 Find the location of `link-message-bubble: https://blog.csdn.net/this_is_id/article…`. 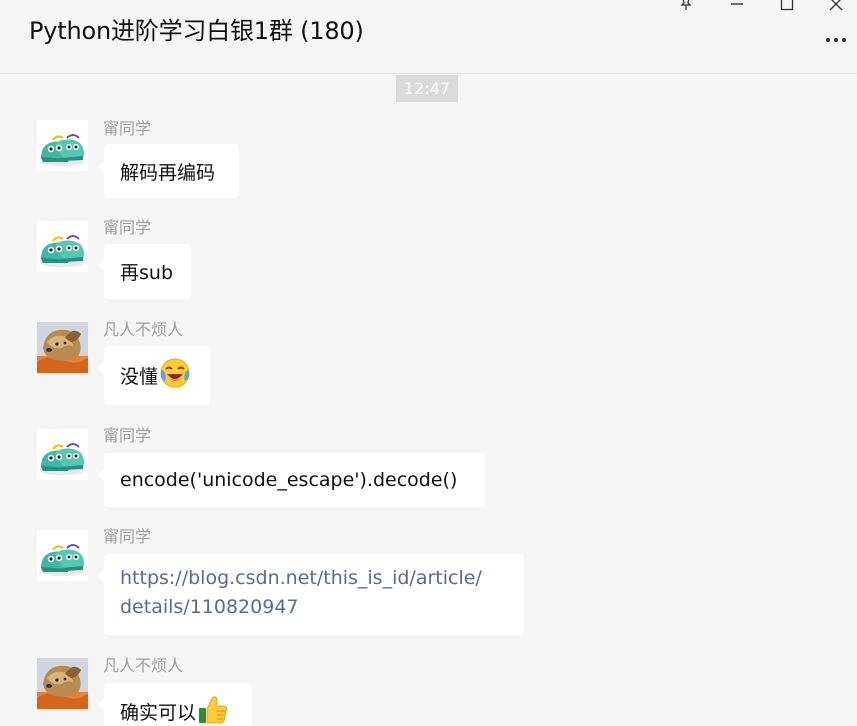

link-message-bubble: https://blog.csdn.net/this_is_id/article… is located at coordinates (311, 594).